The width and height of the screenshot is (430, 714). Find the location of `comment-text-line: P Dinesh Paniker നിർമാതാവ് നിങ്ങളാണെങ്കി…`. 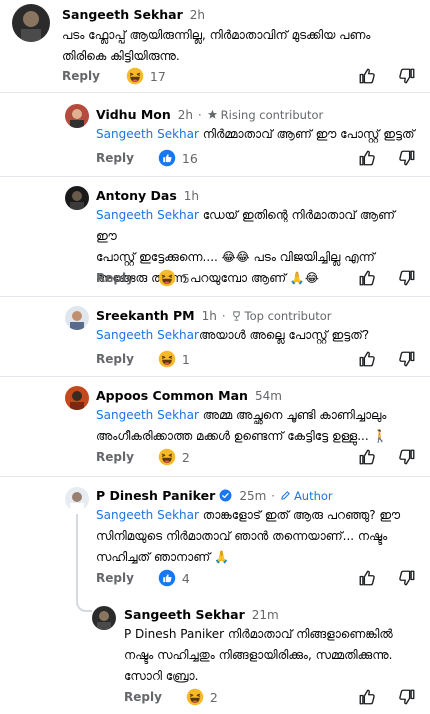

comment-text-line: P Dinesh Paniker നിർമാതാവ് നിങ്ങളാണെങ്കി… is located at coordinates (258, 634).